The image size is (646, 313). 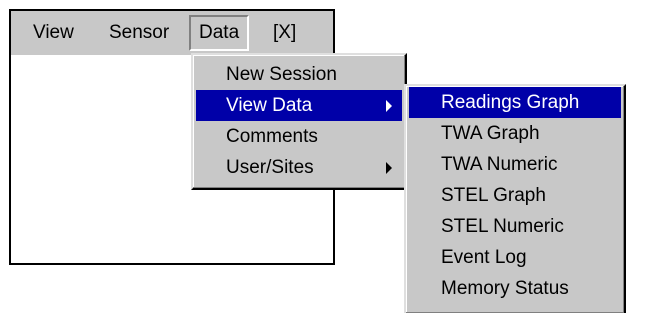 What do you see at coordinates (502, 226) in the screenshot?
I see `submenu-item-label: STEL Numeric` at bounding box center [502, 226].